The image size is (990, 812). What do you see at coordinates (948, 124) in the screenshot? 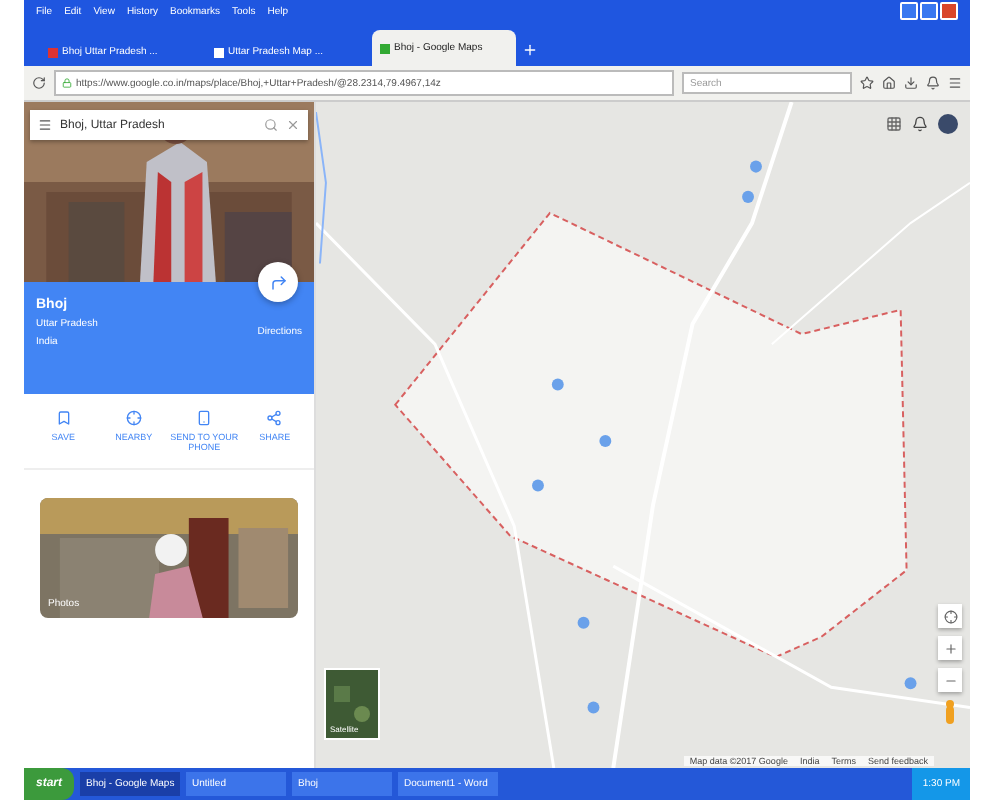
I see `avatar-icon` at bounding box center [948, 124].